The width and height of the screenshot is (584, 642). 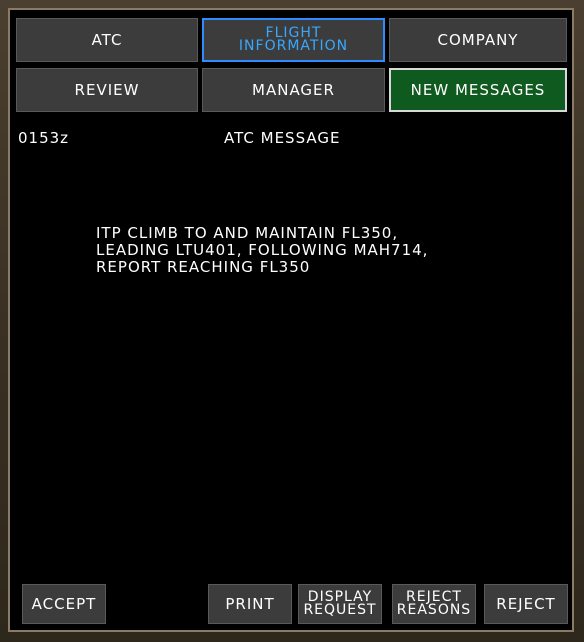 I want to click on display-request-button: DISPLAY REQUEST, so click(x=340, y=604).